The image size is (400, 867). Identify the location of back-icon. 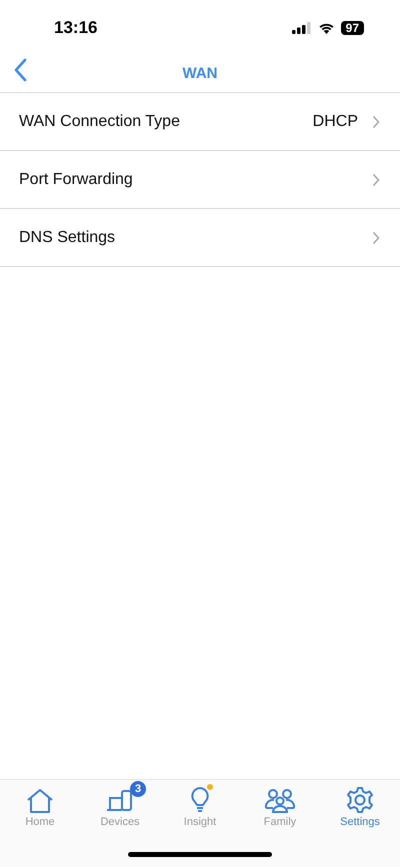
(20, 70).